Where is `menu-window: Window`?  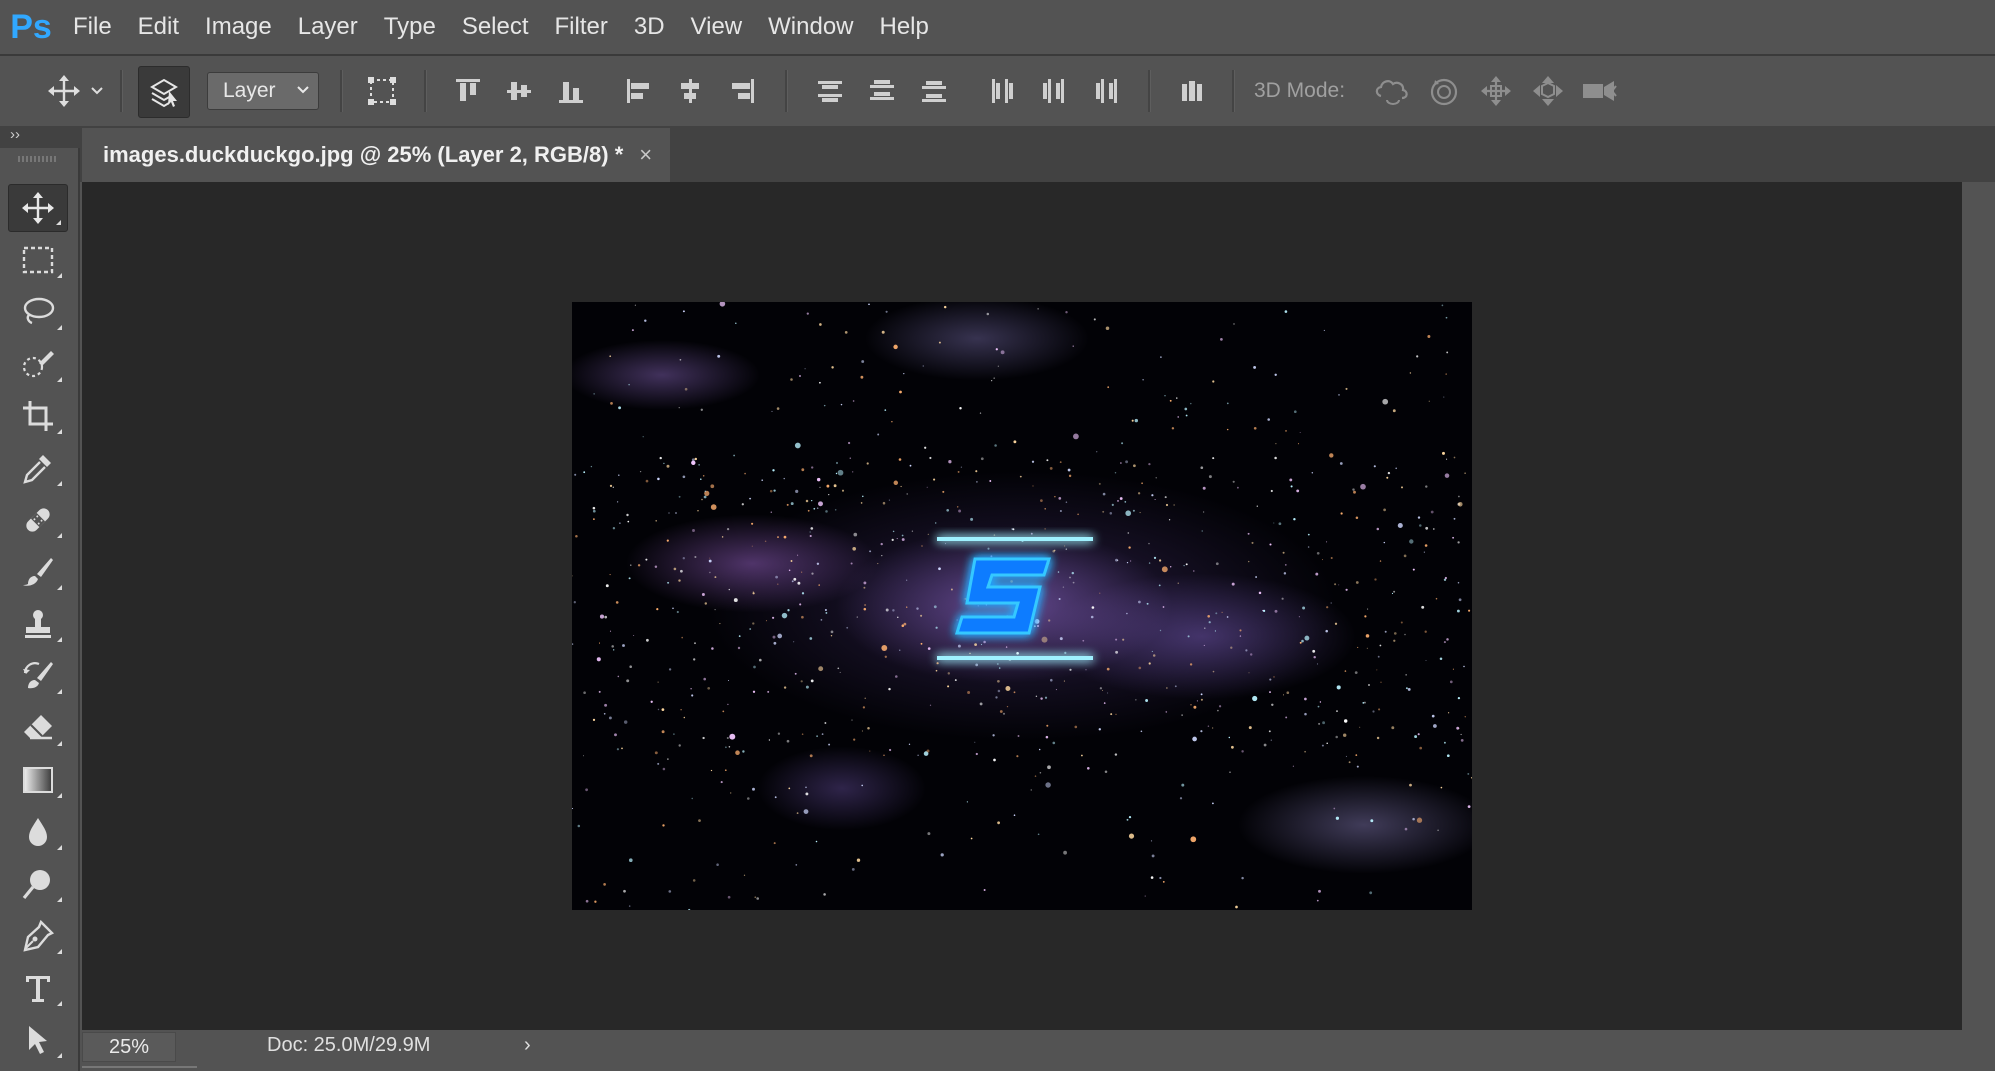
menu-window: Window is located at coordinates (810, 27).